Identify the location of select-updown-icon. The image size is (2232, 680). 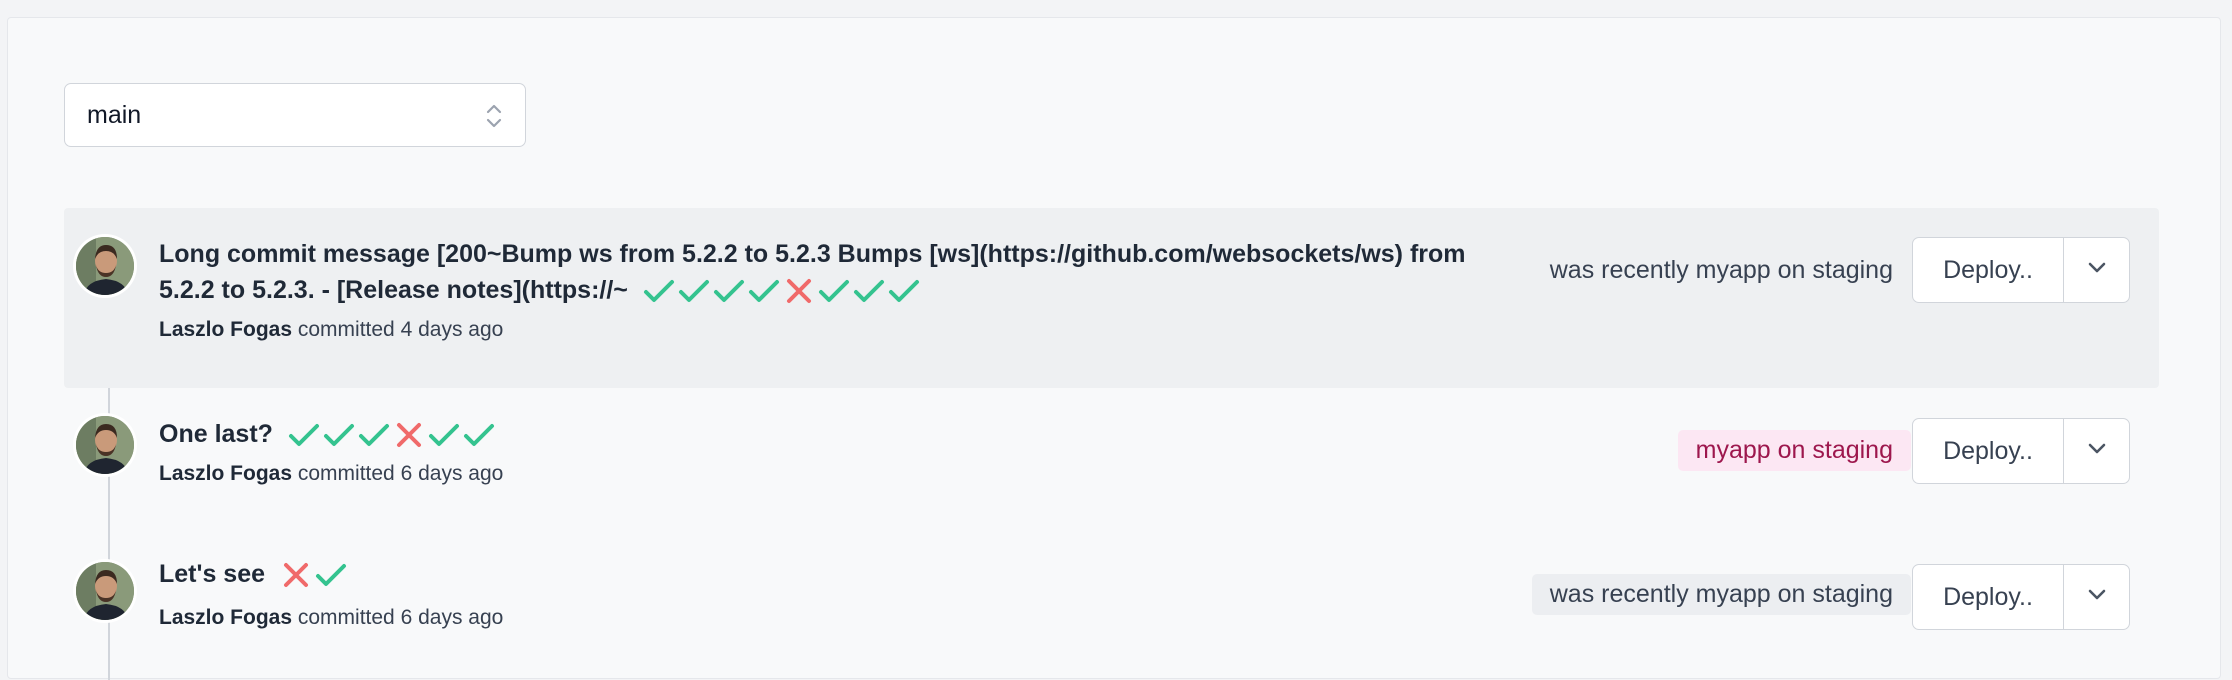
(494, 119).